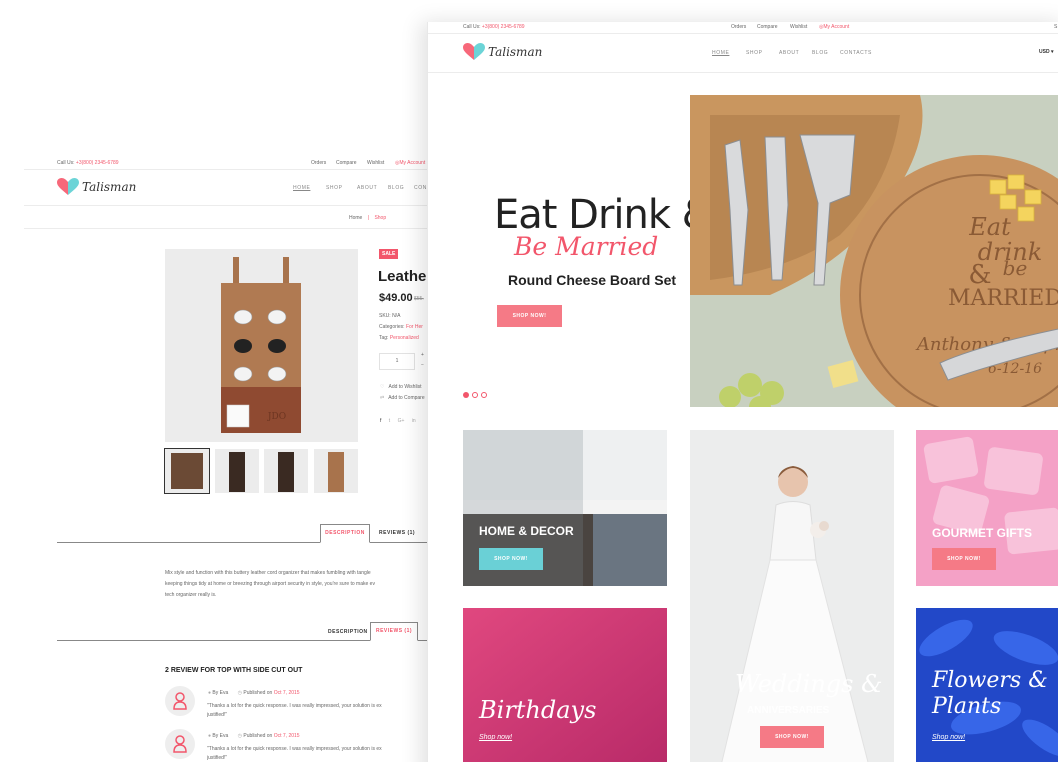  What do you see at coordinates (414, 327) in the screenshot?
I see `category-link: For Her` at bounding box center [414, 327].